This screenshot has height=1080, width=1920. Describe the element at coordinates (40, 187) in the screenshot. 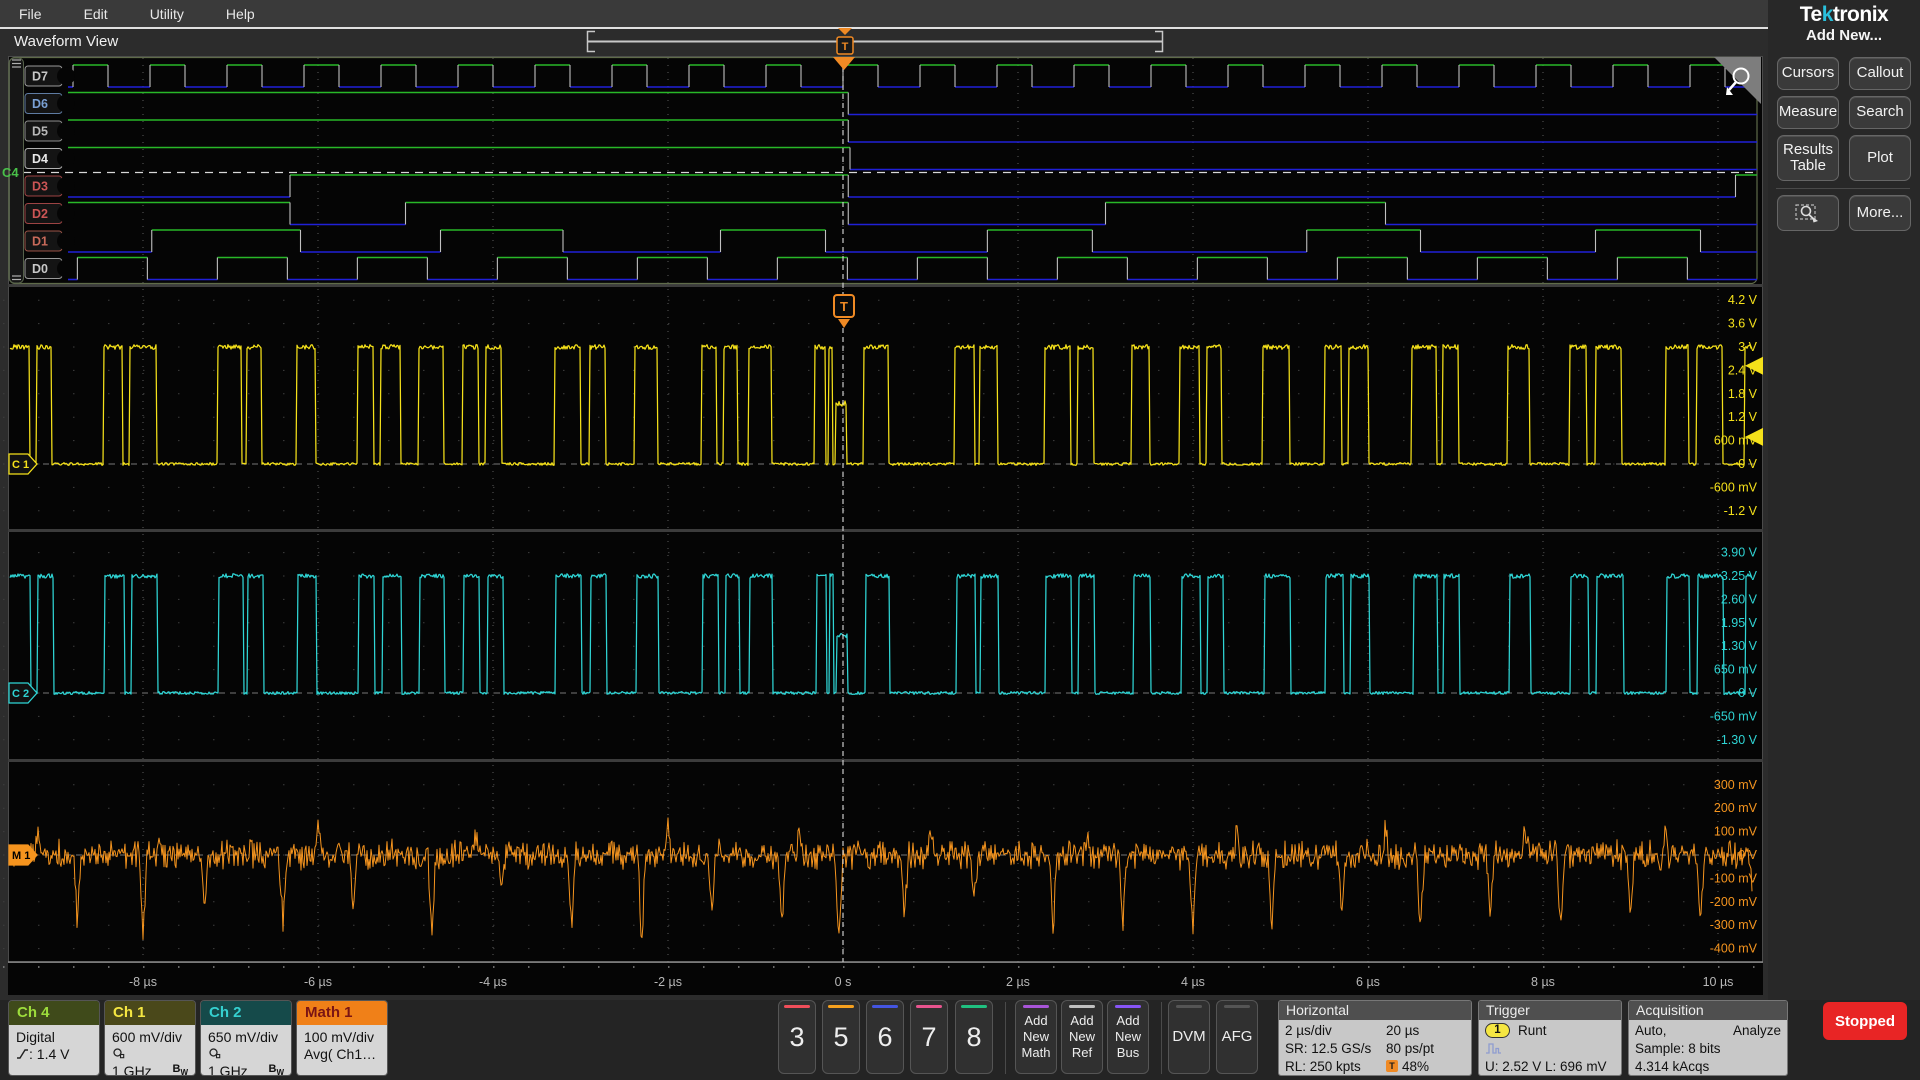

I see `d3-label: D3` at that location.